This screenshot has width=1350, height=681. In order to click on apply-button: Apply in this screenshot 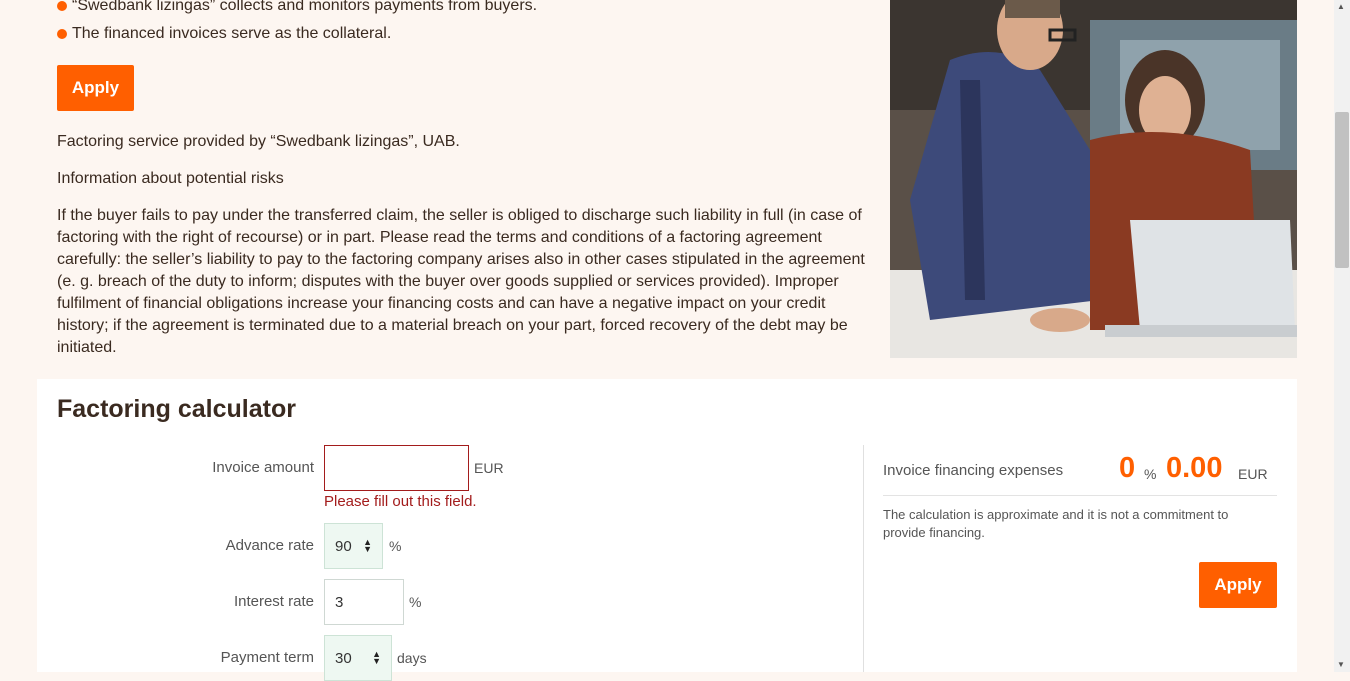, I will do `click(95, 88)`.